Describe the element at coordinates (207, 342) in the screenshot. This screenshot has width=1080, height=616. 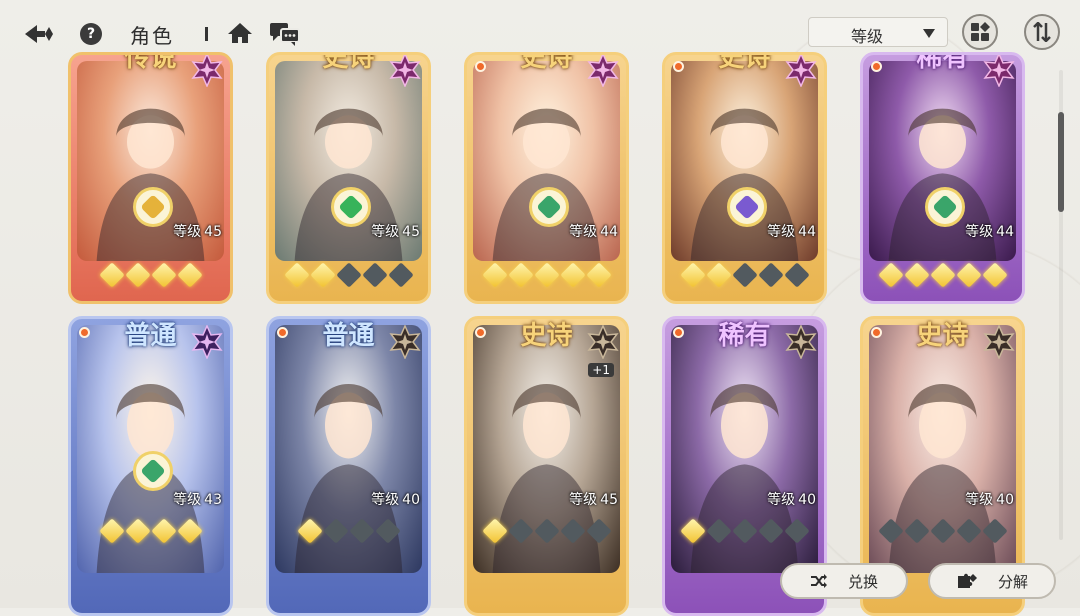
I see `purple-star-icon` at that location.